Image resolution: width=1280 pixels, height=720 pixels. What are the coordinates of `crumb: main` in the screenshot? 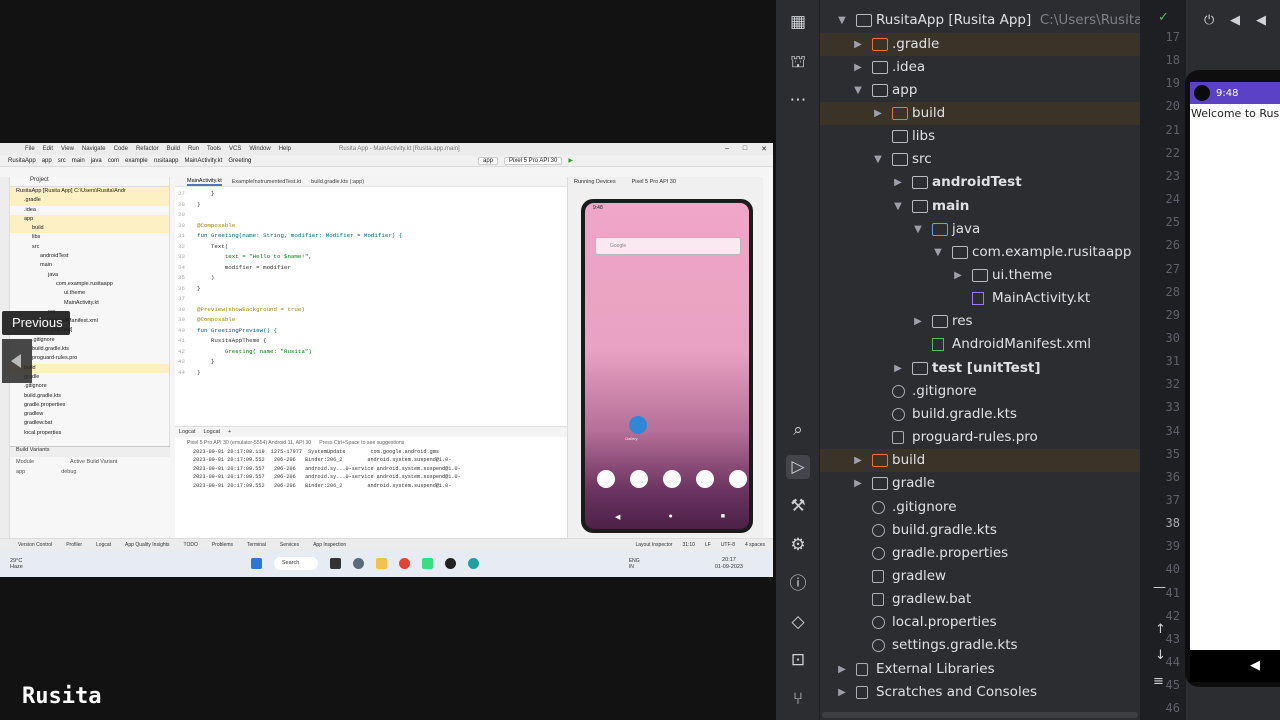 It's located at (78, 161).